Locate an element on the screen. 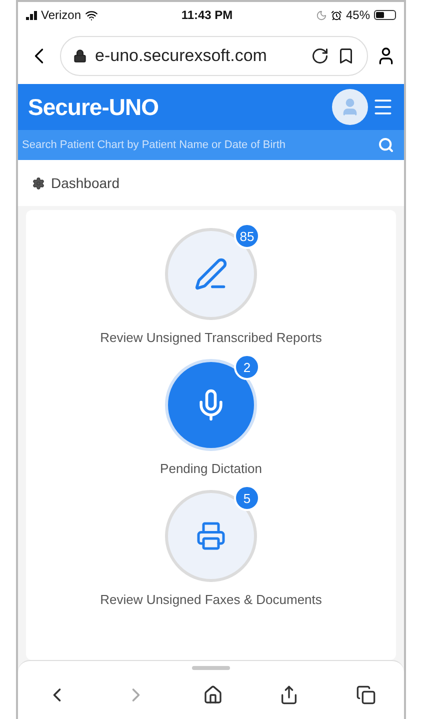 The width and height of the screenshot is (422, 719). share-icon is located at coordinates (289, 694).